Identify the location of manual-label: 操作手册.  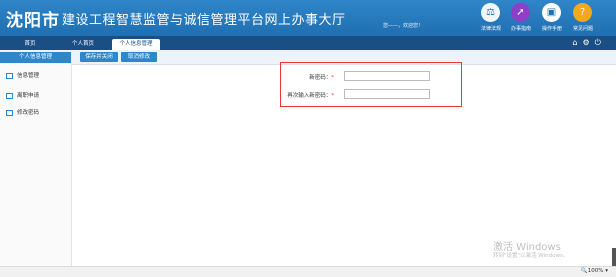
(552, 28).